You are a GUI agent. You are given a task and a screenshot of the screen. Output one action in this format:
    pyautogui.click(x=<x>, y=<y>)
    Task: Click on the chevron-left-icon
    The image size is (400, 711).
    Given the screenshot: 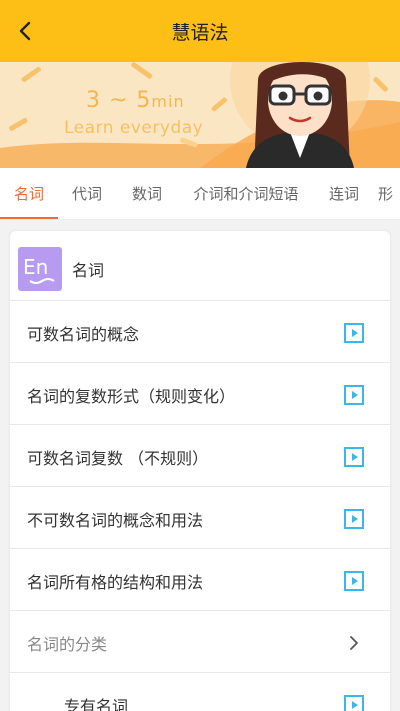 What is the action you would take?
    pyautogui.click(x=25, y=31)
    